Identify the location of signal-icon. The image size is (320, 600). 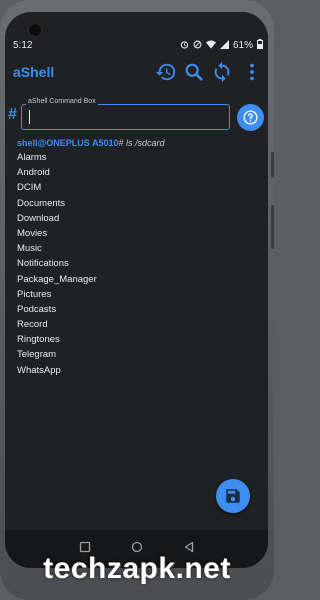
(224, 45).